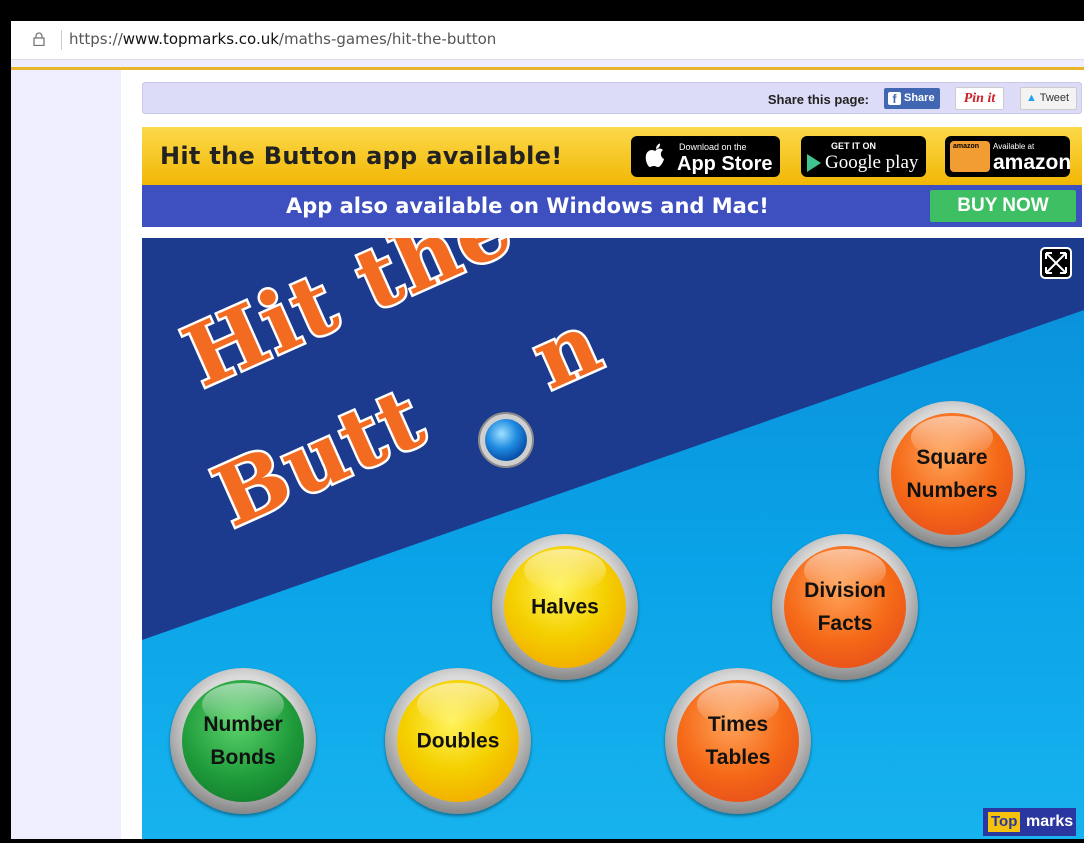 This screenshot has height=843, width=1084. What do you see at coordinates (872, 162) in the screenshot?
I see `google-play-big-text: Google play` at bounding box center [872, 162].